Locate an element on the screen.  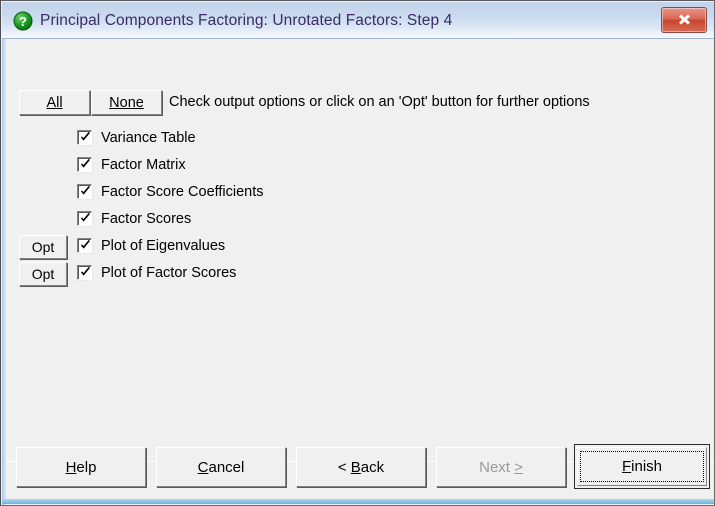
finish-button: Finish is located at coordinates (642, 466).